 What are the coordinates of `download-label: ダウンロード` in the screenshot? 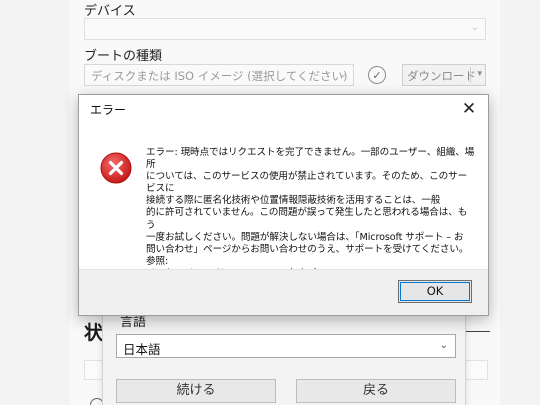 It's located at (441, 76).